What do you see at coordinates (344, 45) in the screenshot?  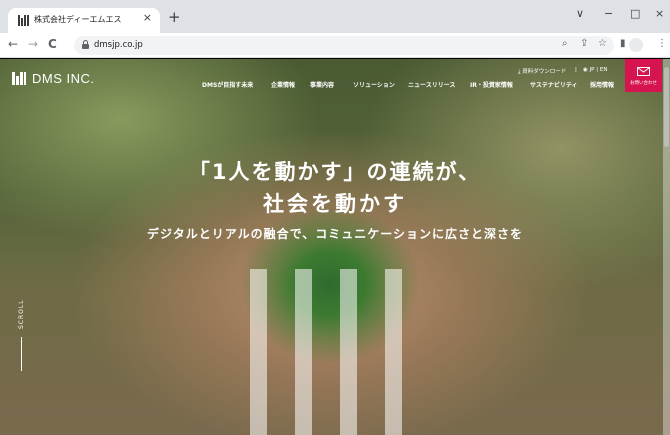 I see `address-bar: dmsjp.co.jp ⌕ ⇪ ☆` at bounding box center [344, 45].